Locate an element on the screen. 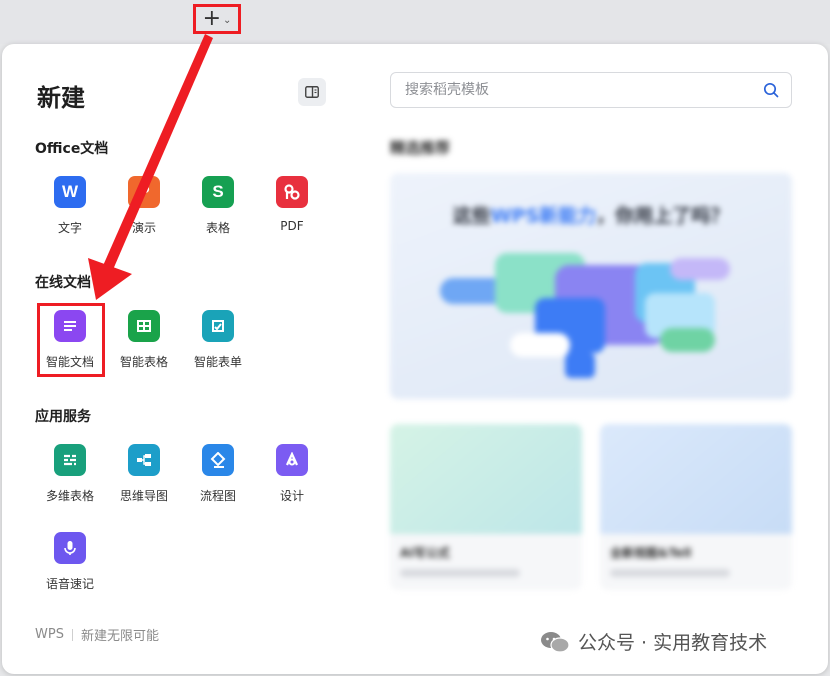 The height and width of the screenshot is (676, 830). presentation-icon: P is located at coordinates (144, 192).